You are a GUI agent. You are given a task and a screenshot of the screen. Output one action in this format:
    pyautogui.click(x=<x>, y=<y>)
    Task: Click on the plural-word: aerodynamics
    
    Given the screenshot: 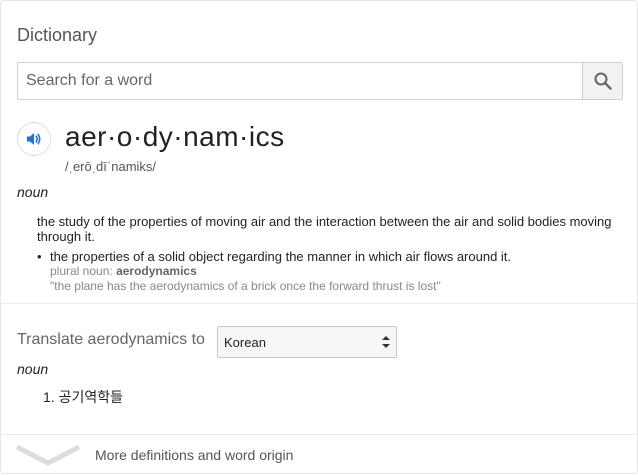 What is the action you would take?
    pyautogui.click(x=156, y=271)
    